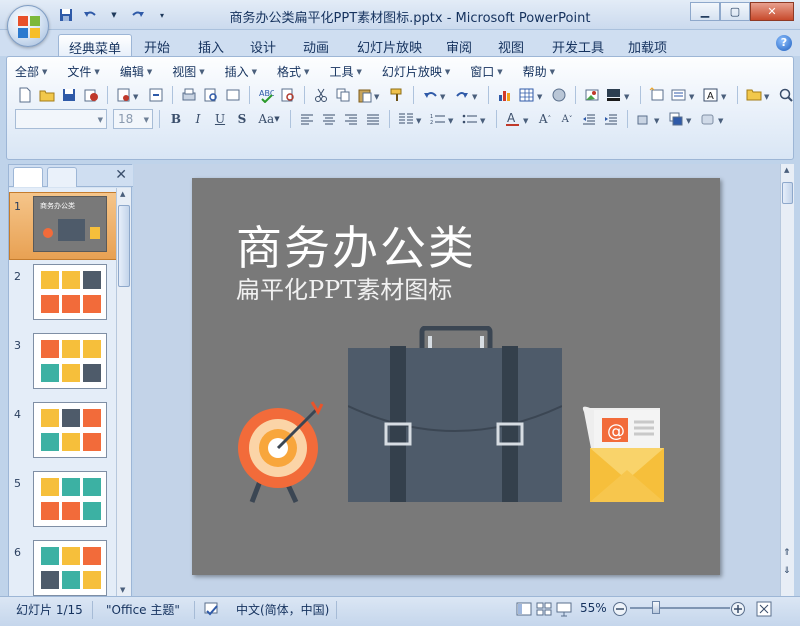 Image resolution: width=800 pixels, height=626 pixels. Describe the element at coordinates (176, 119) in the screenshot. I see `bold-icon: B` at that location.